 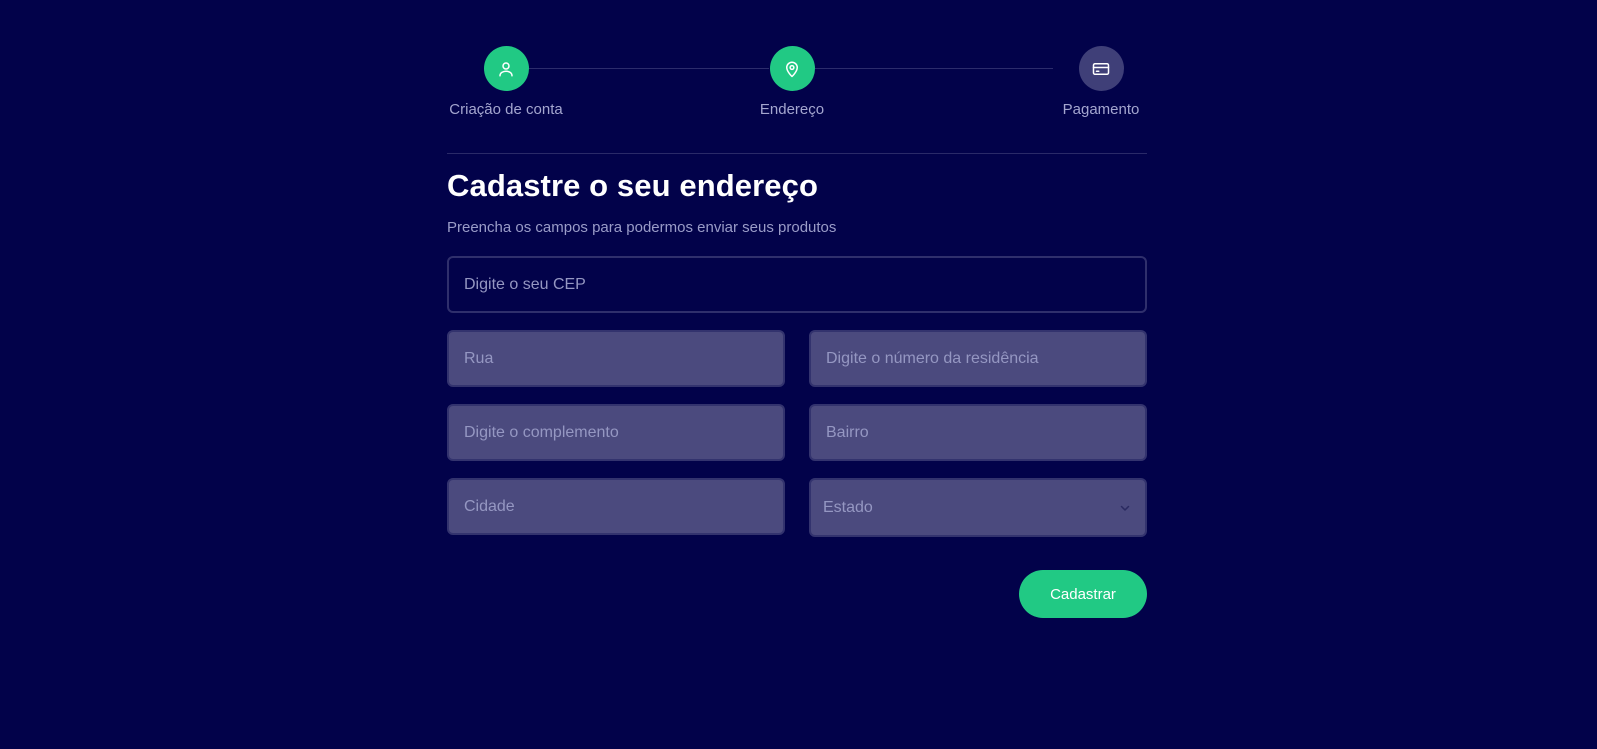 I want to click on credit-card-icon, so click(x=1101, y=68).